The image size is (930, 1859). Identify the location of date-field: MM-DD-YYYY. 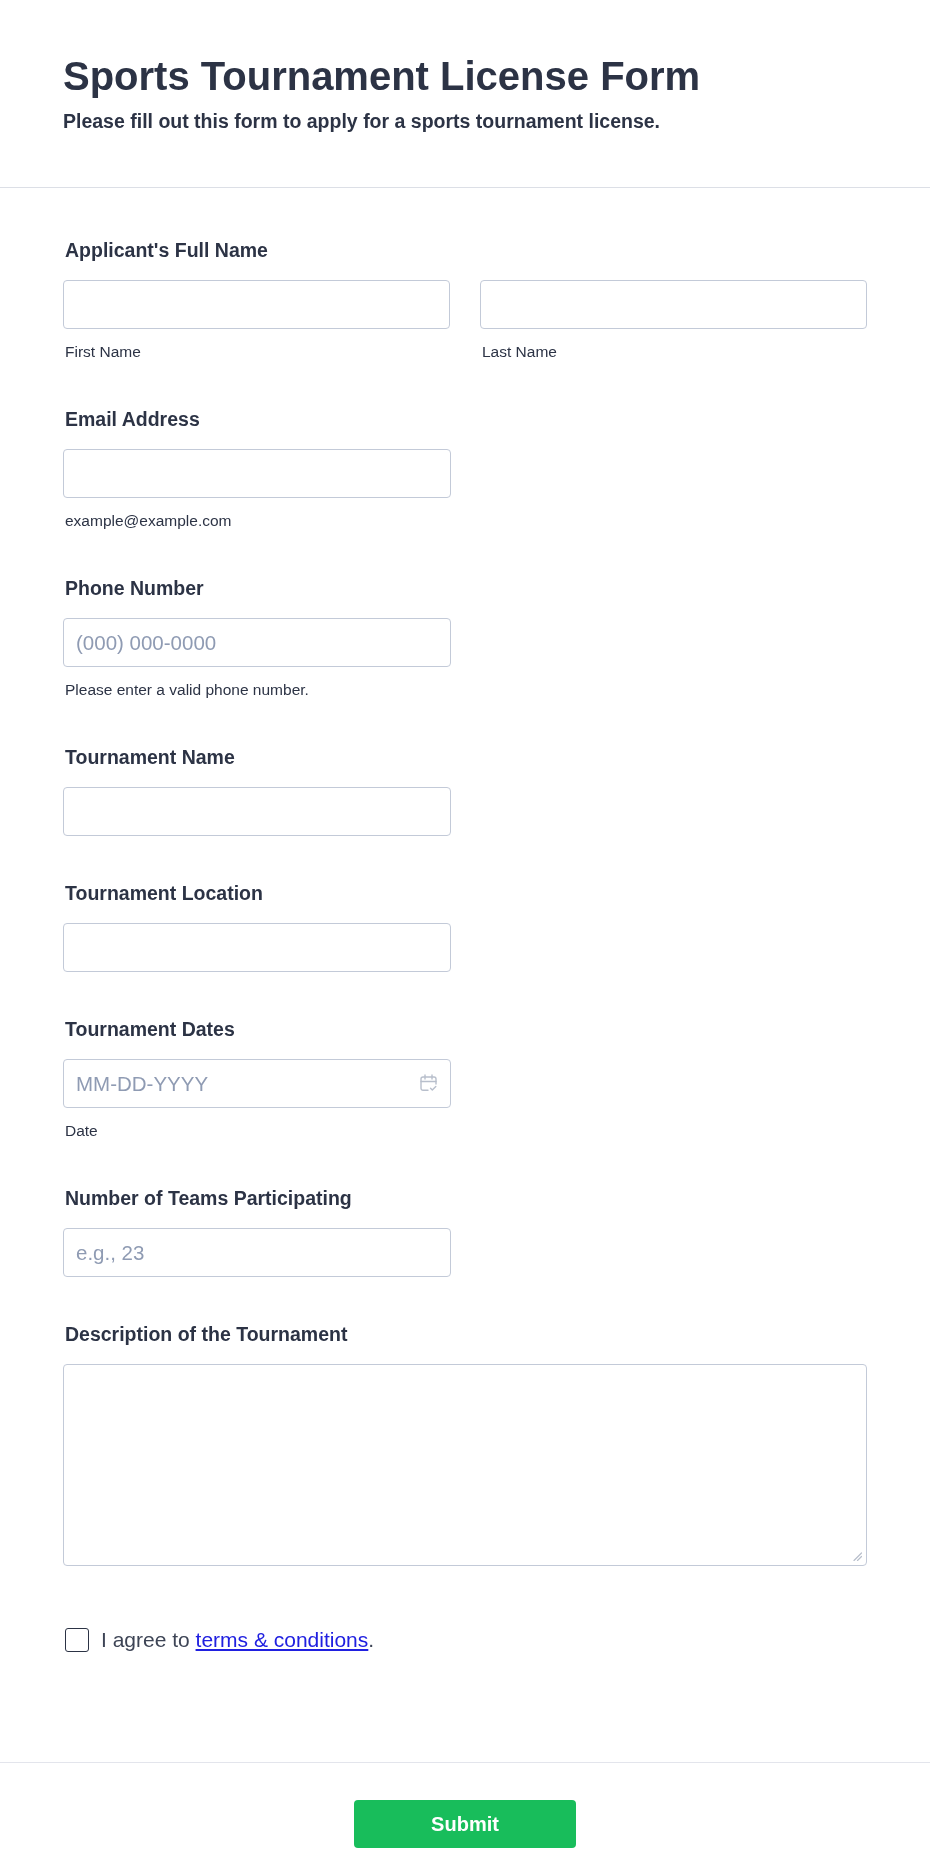
(257, 1083).